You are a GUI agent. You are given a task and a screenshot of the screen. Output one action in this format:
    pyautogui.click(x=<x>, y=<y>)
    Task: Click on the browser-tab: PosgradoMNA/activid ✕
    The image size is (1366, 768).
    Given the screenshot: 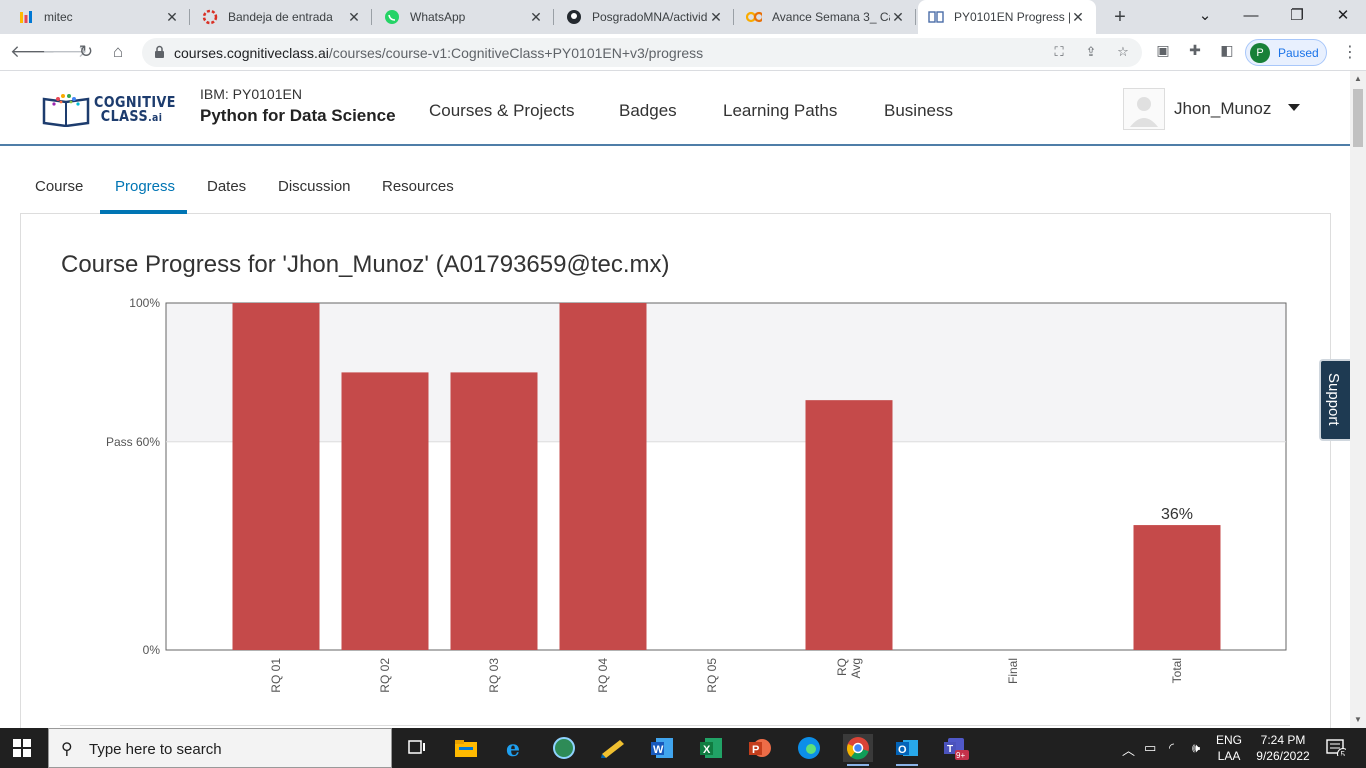 What is the action you would take?
    pyautogui.click(x=645, y=17)
    